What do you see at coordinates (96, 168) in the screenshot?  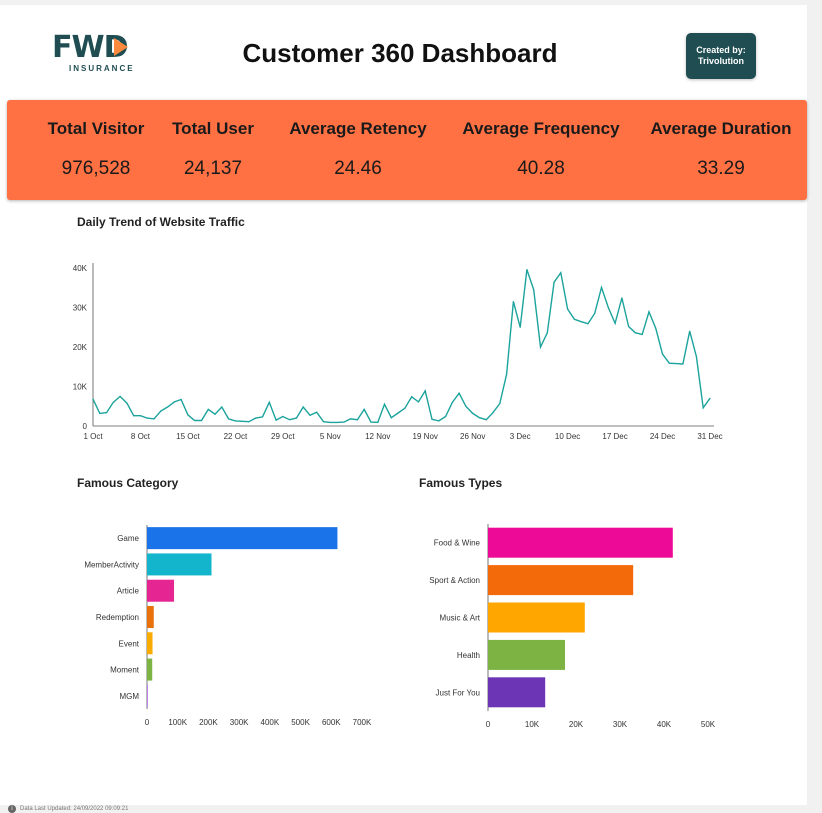 I see `kpi-value: 976,528` at bounding box center [96, 168].